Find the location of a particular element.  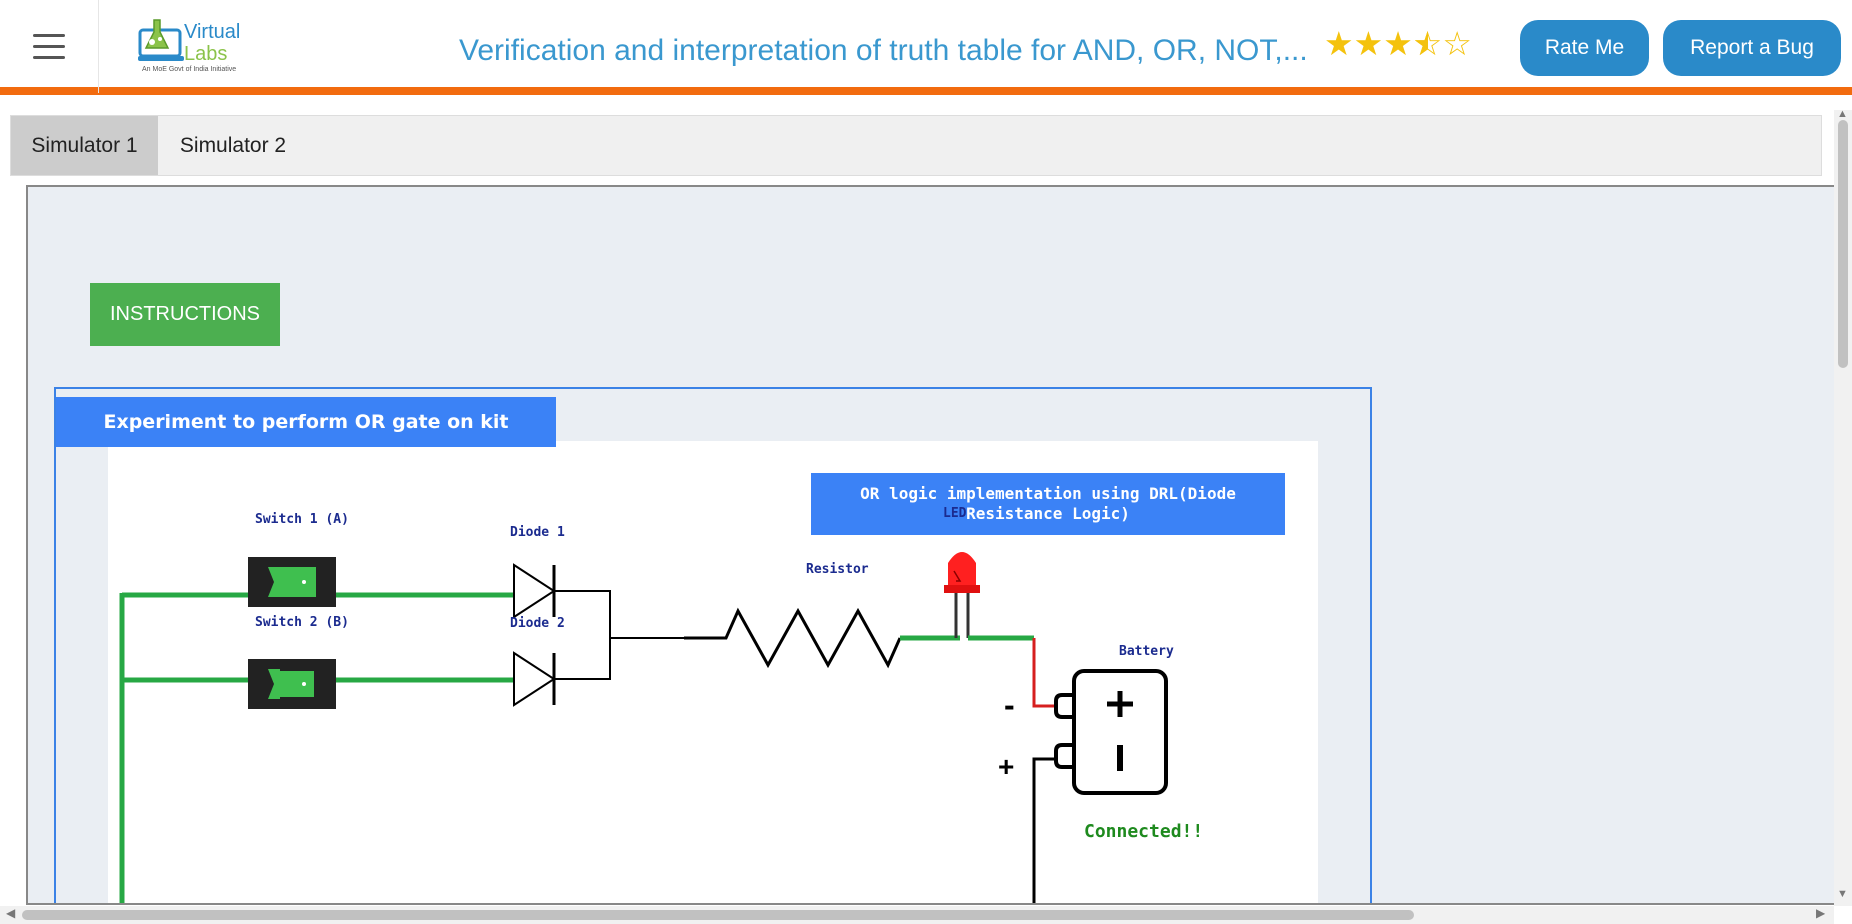

hamburger-menu-icon is located at coordinates (49, 46).